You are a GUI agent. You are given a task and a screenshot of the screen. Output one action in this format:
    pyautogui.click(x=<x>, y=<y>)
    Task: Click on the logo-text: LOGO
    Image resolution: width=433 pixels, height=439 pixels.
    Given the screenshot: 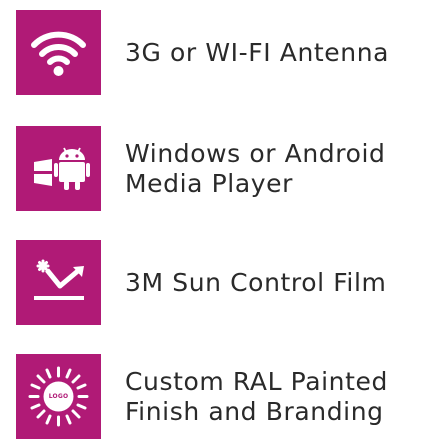 What is the action you would take?
    pyautogui.click(x=58, y=396)
    